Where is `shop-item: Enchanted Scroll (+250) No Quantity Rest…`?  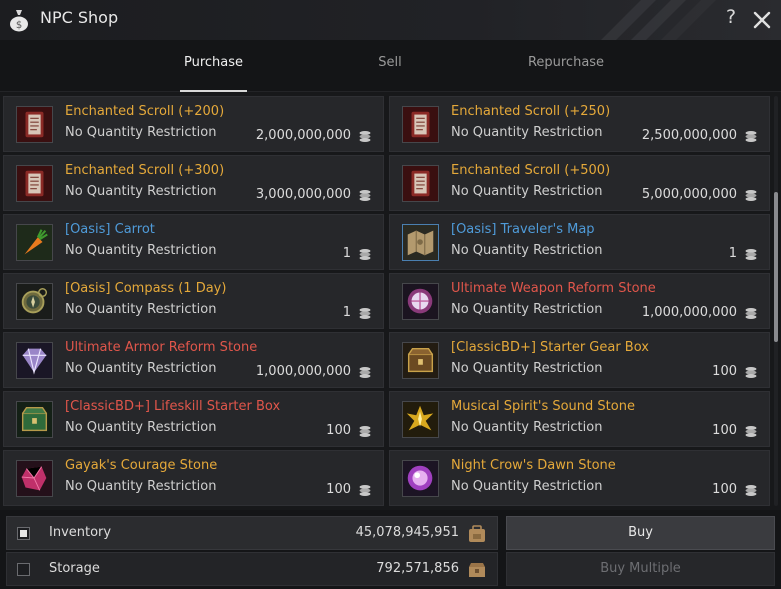 shop-item: Enchanted Scroll (+250) No Quantity Rest… is located at coordinates (579, 124).